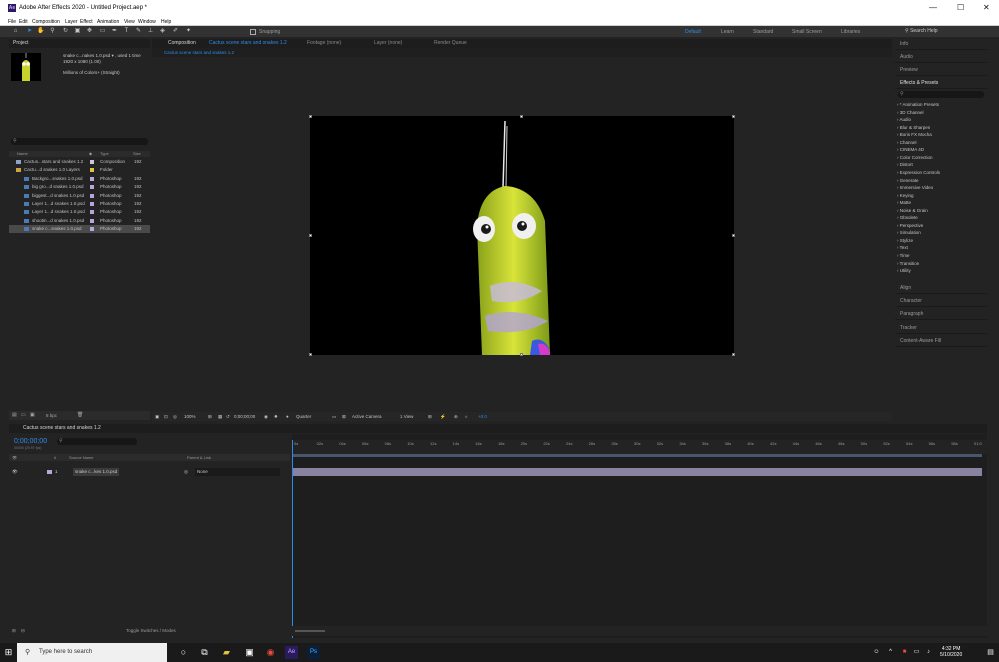 The width and height of the screenshot is (999, 662). What do you see at coordinates (23, 415) in the screenshot?
I see `new-folder-icon: ▭` at bounding box center [23, 415].